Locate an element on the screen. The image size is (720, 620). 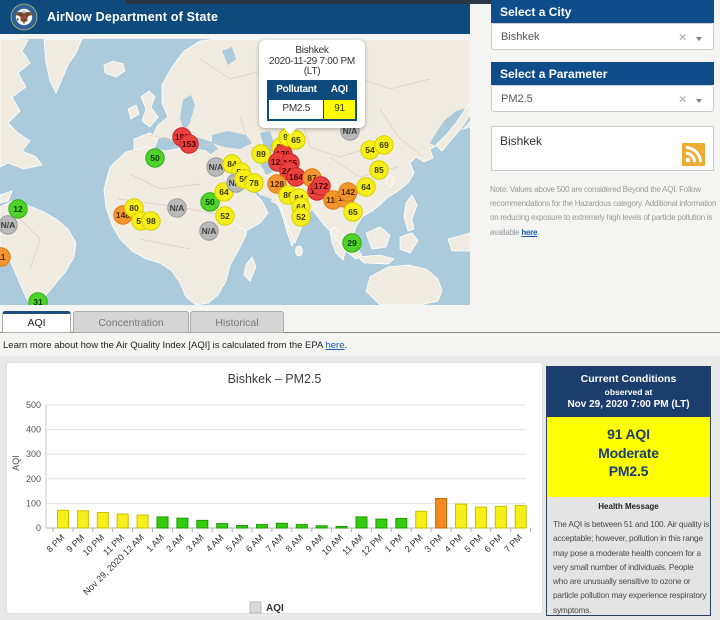
svg-text: 29 is located at coordinates (352, 243).